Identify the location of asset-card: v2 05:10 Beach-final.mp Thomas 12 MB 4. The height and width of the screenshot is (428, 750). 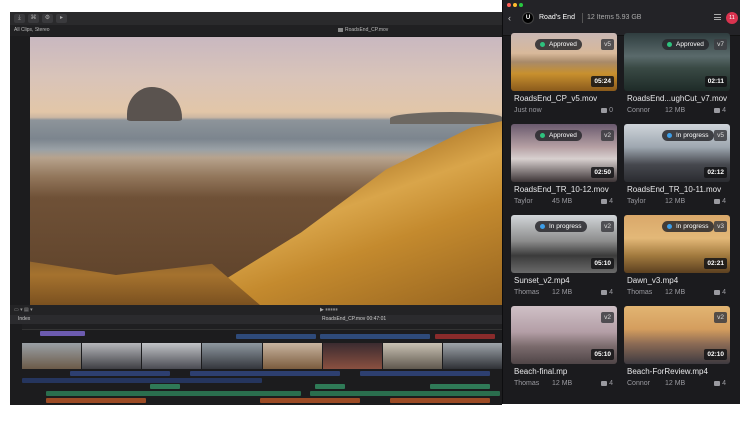
(564, 350).